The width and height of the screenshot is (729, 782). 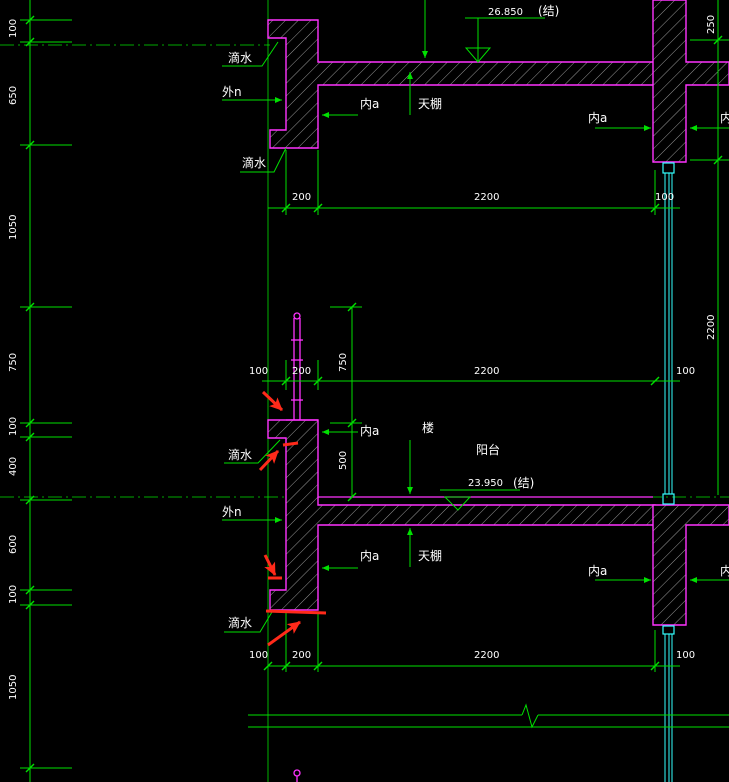 What do you see at coordinates (597, 118) in the screenshot?
I see `note-interior-right-1: 内a` at bounding box center [597, 118].